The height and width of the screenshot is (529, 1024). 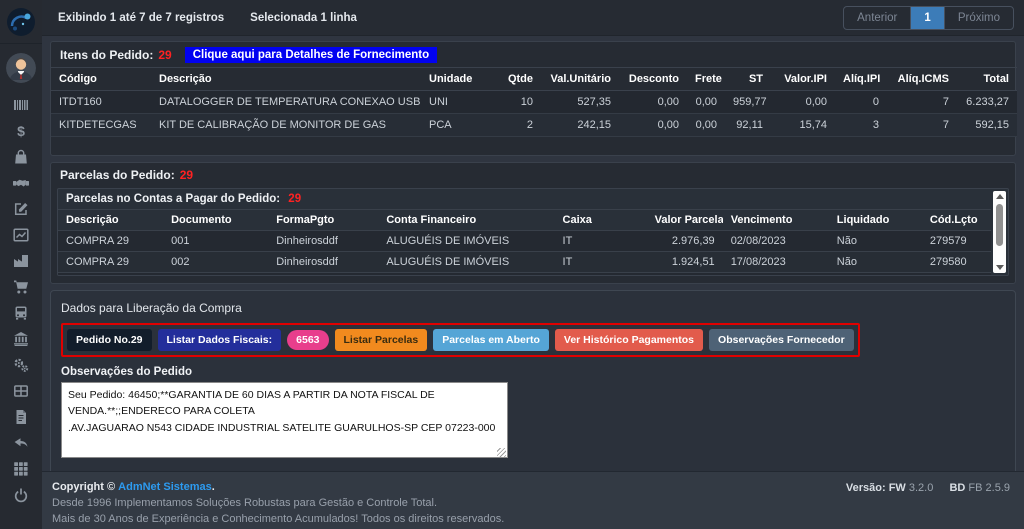 I want to click on cell: ALUGUÉIS DE IMÓVEIS, so click(x=466, y=273).